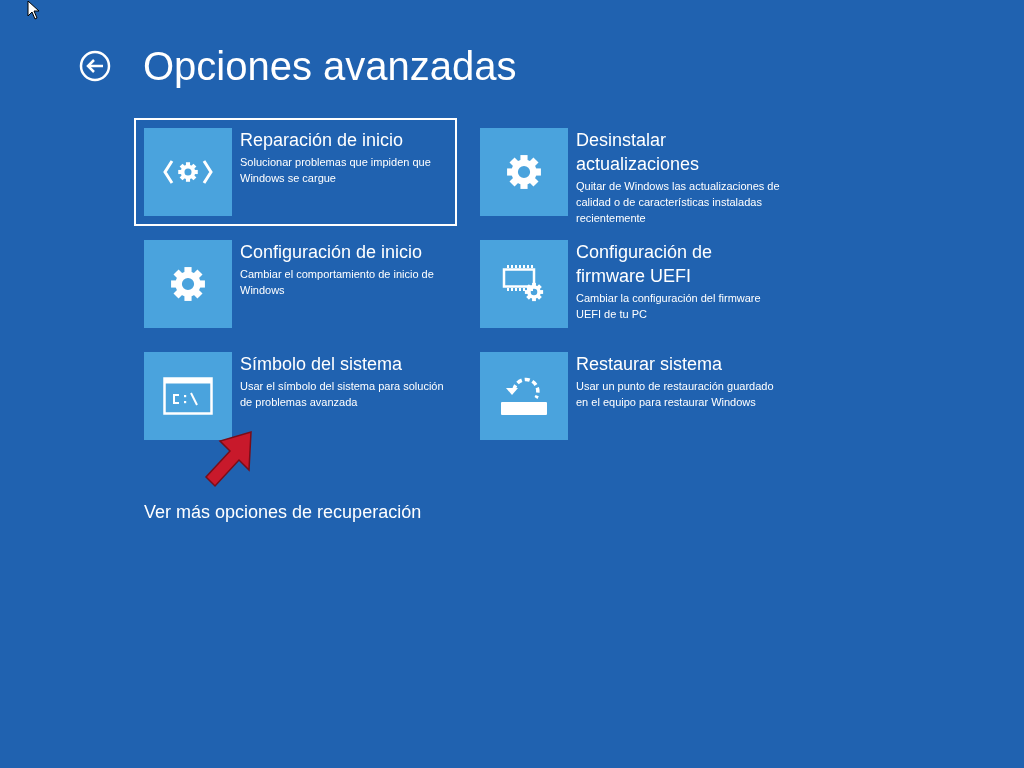 The width and height of the screenshot is (1024, 768). What do you see at coordinates (330, 66) in the screenshot?
I see `page-title: Opciones avanzadas` at bounding box center [330, 66].